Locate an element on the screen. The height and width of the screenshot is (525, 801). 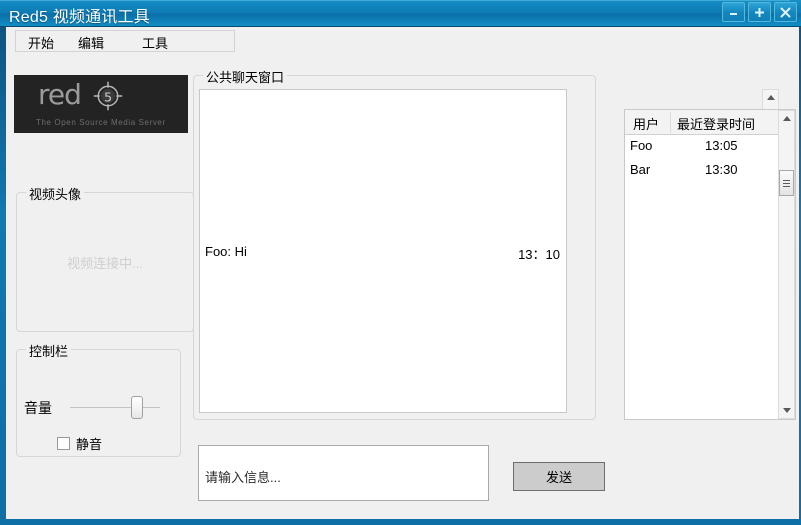
volume-slider is located at coordinates (115, 407).